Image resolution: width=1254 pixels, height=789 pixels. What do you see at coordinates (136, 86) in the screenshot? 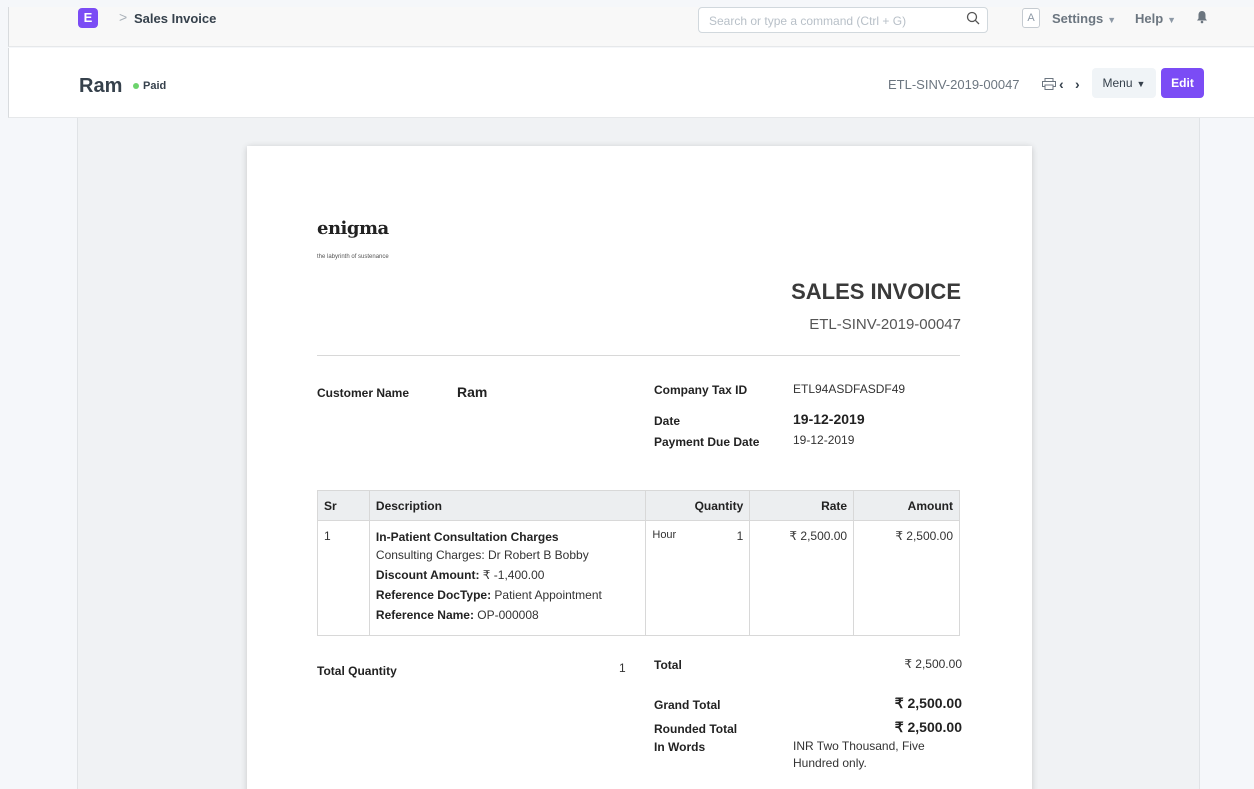
I see `status-dot-icon` at bounding box center [136, 86].